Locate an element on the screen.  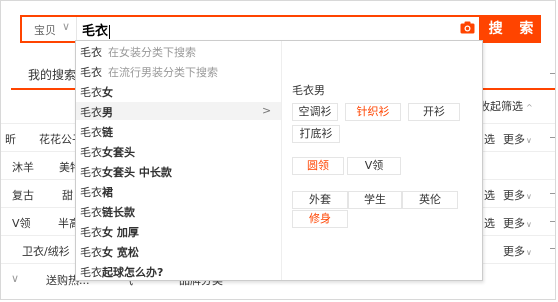
suggestion-category-men: 毛衣 在流行男装分类下搜索 is located at coordinates (178, 71).